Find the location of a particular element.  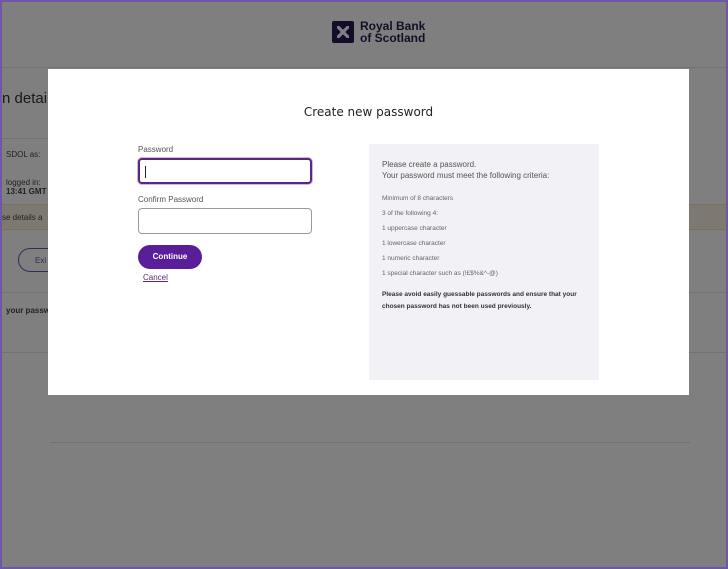

continue-button: Continue is located at coordinates (170, 257).